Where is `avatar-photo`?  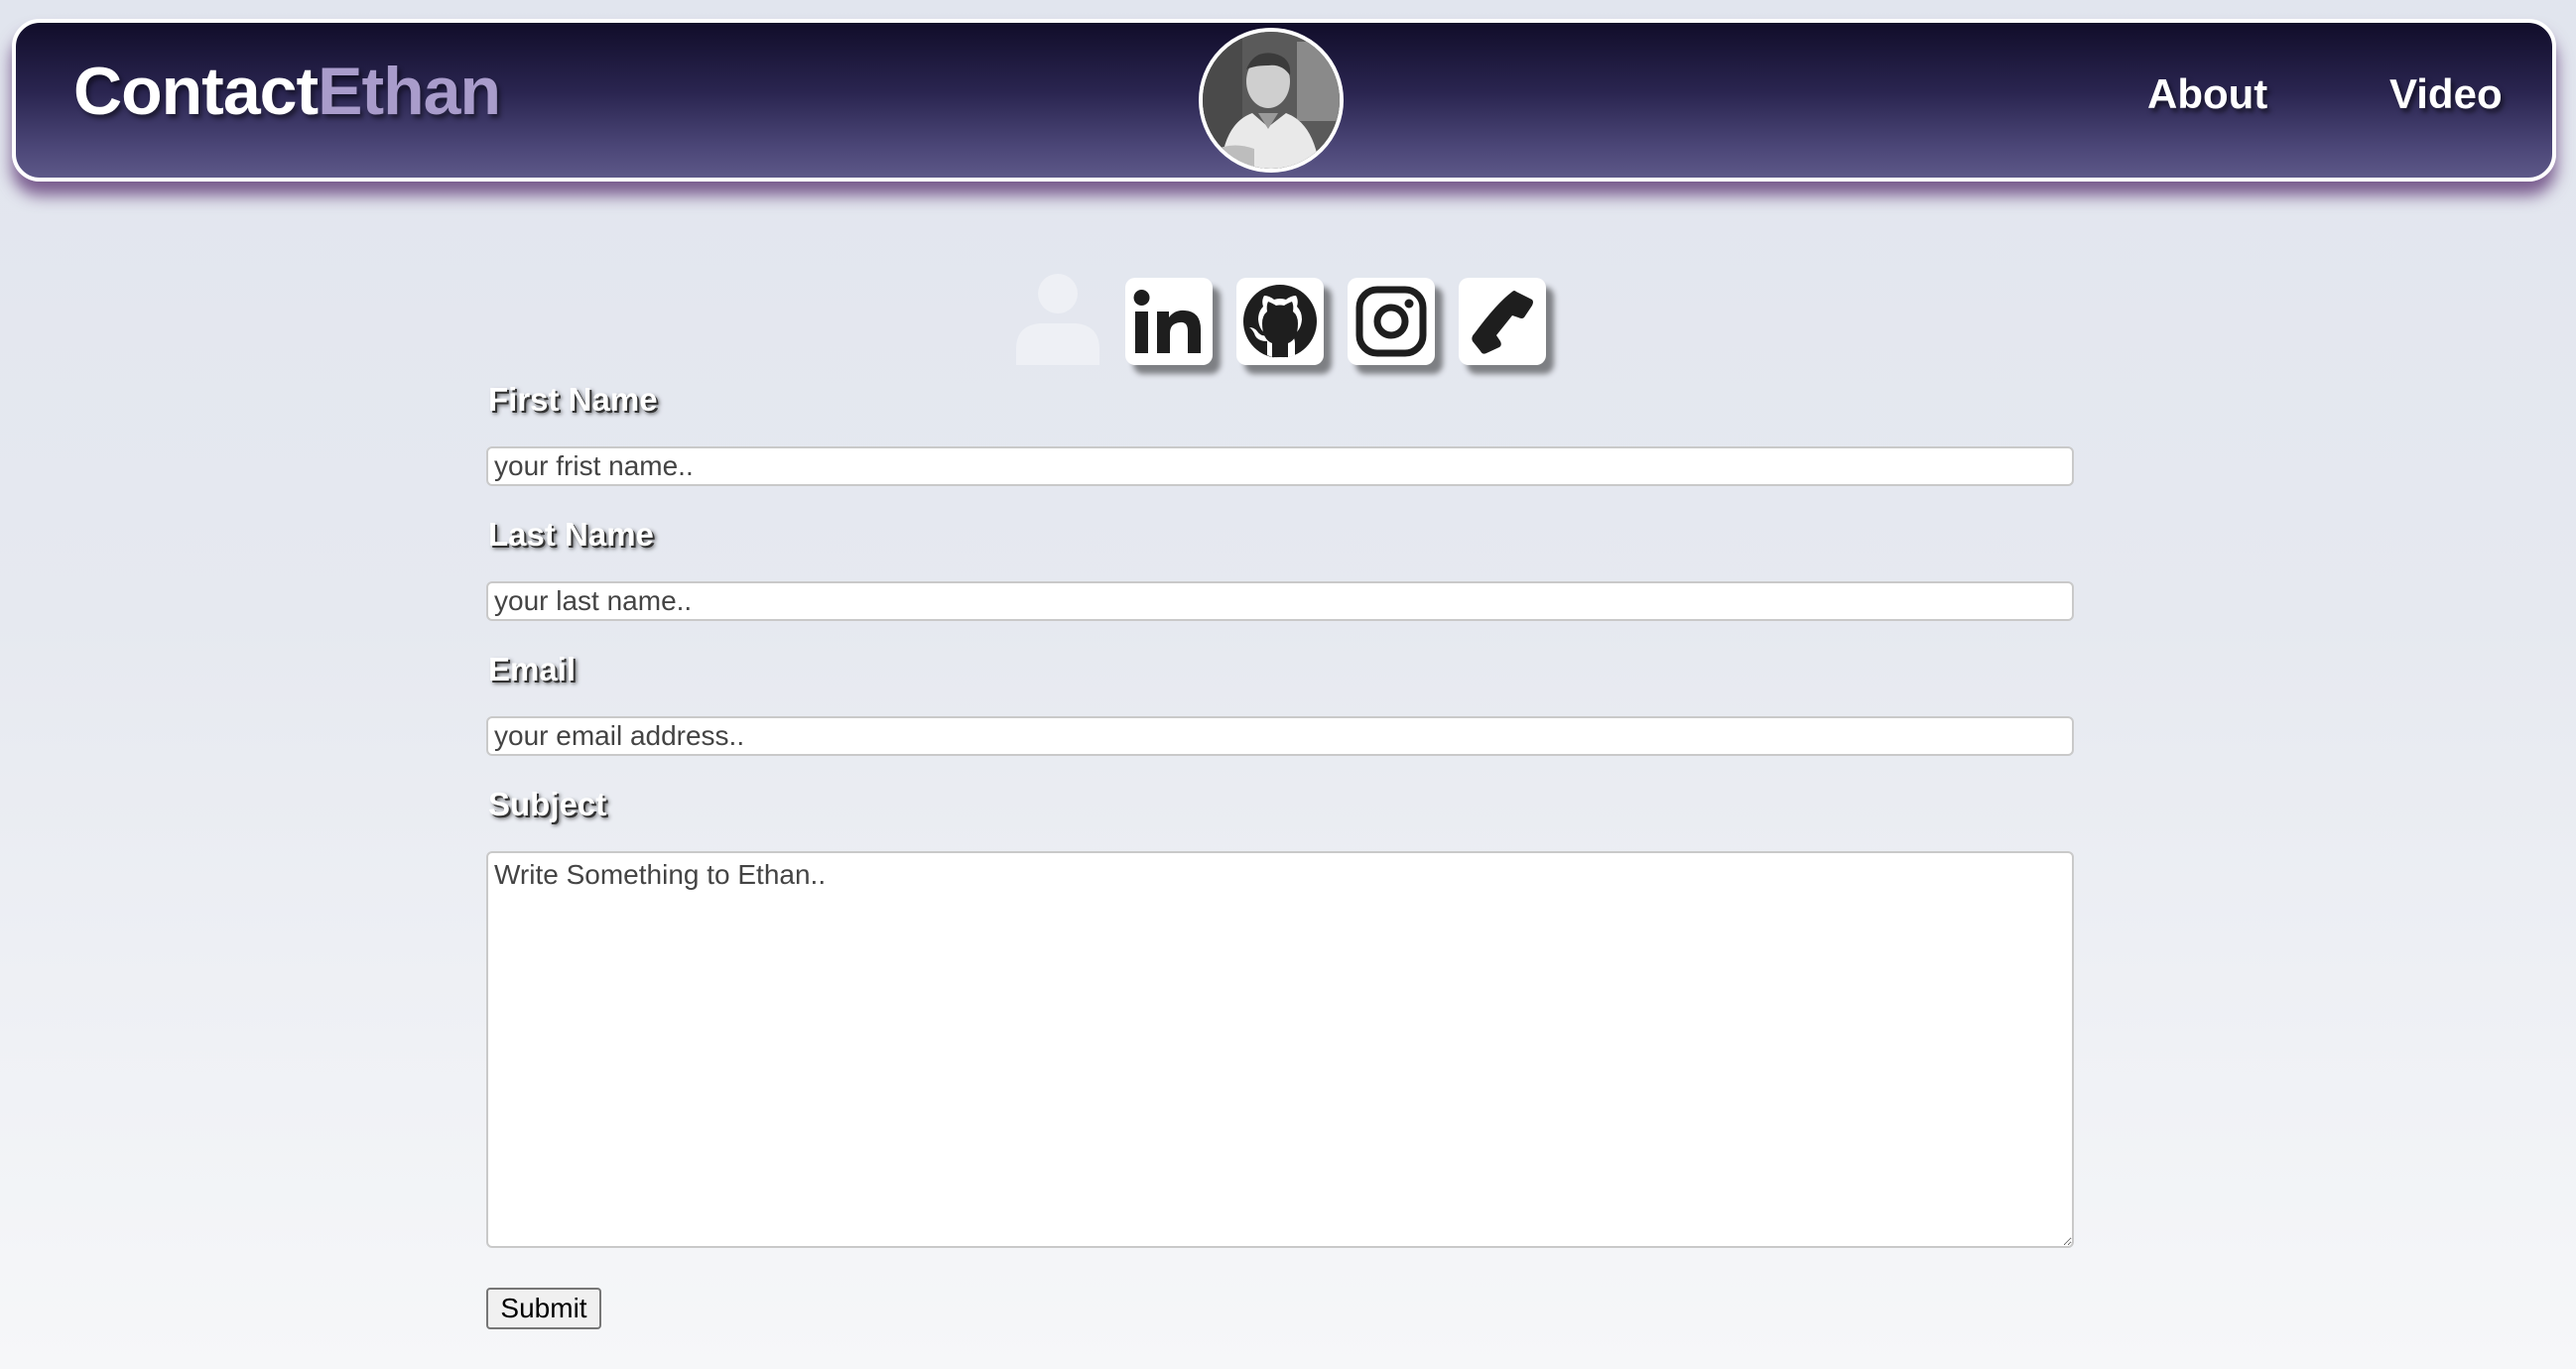
avatar-photo is located at coordinates (1272, 100).